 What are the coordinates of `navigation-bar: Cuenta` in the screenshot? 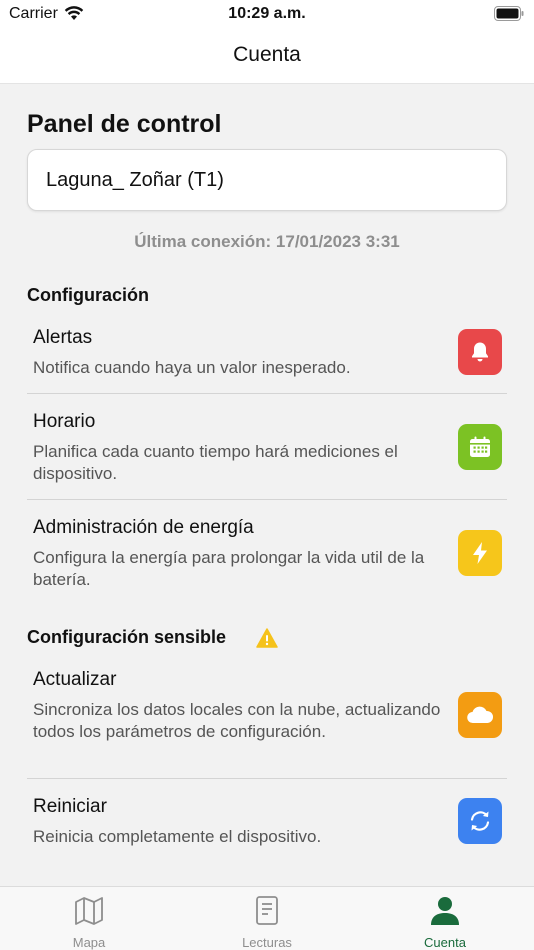 It's located at (267, 57).